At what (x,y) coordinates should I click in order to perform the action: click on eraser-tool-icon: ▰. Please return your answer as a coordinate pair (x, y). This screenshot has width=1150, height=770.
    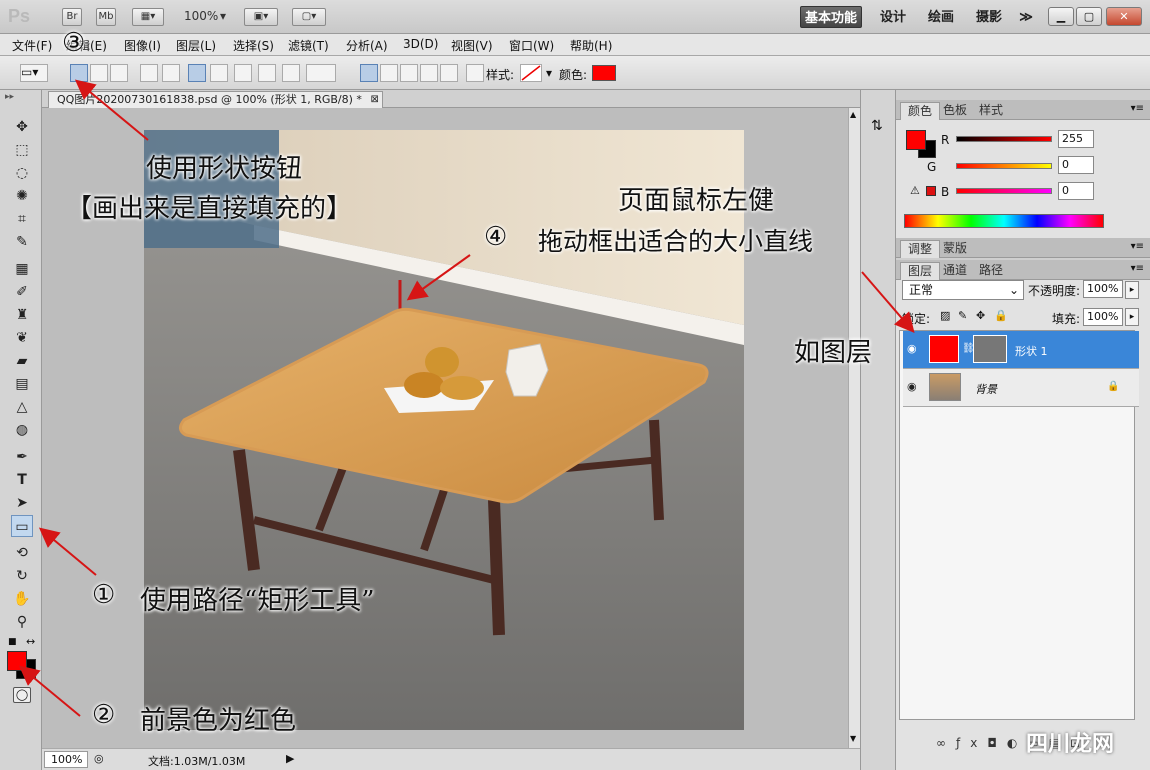
    Looking at the image, I should click on (22, 361).